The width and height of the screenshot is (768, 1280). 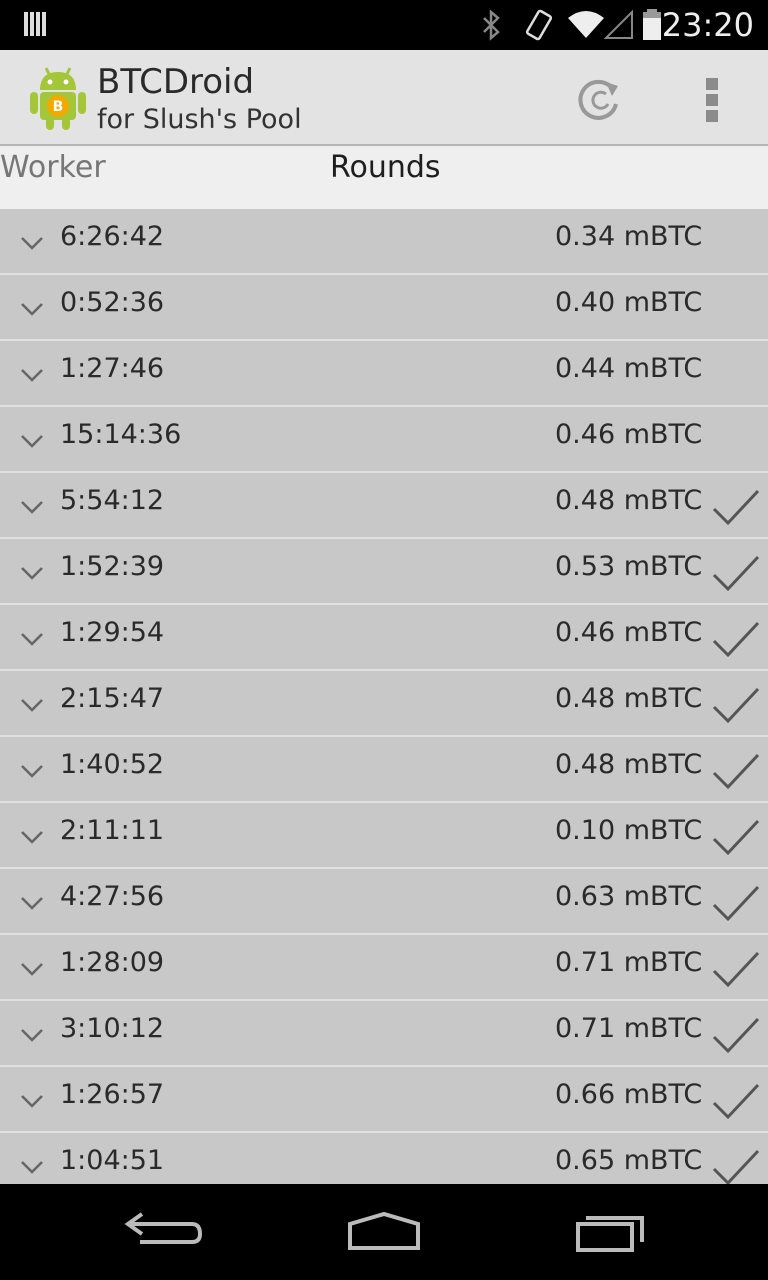 I want to click on vibrate-icon, so click(x=539, y=25).